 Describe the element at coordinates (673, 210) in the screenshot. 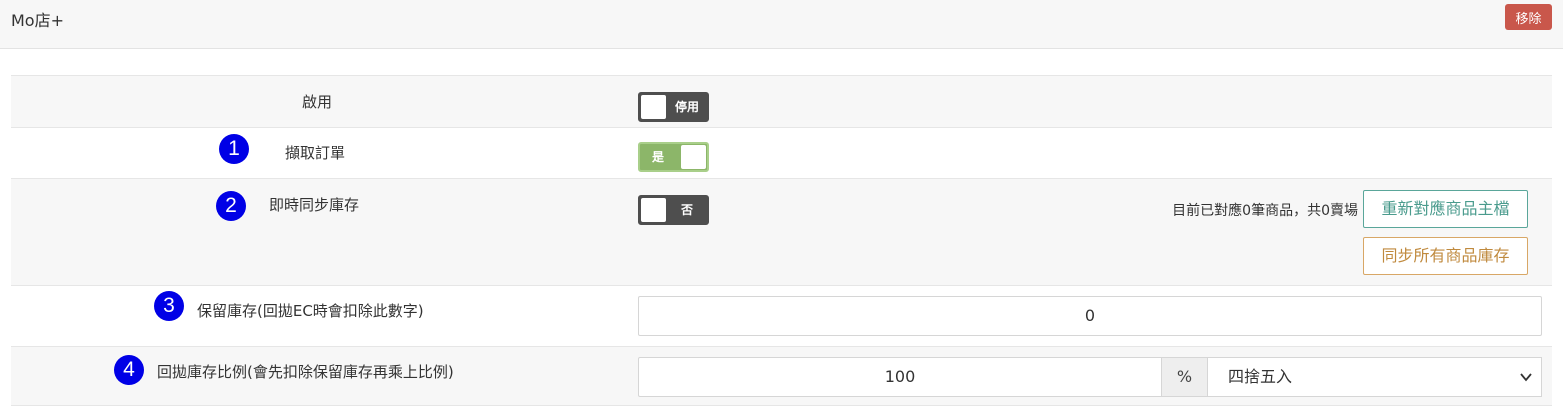

I see `realtime-sync-toggle: 否` at that location.